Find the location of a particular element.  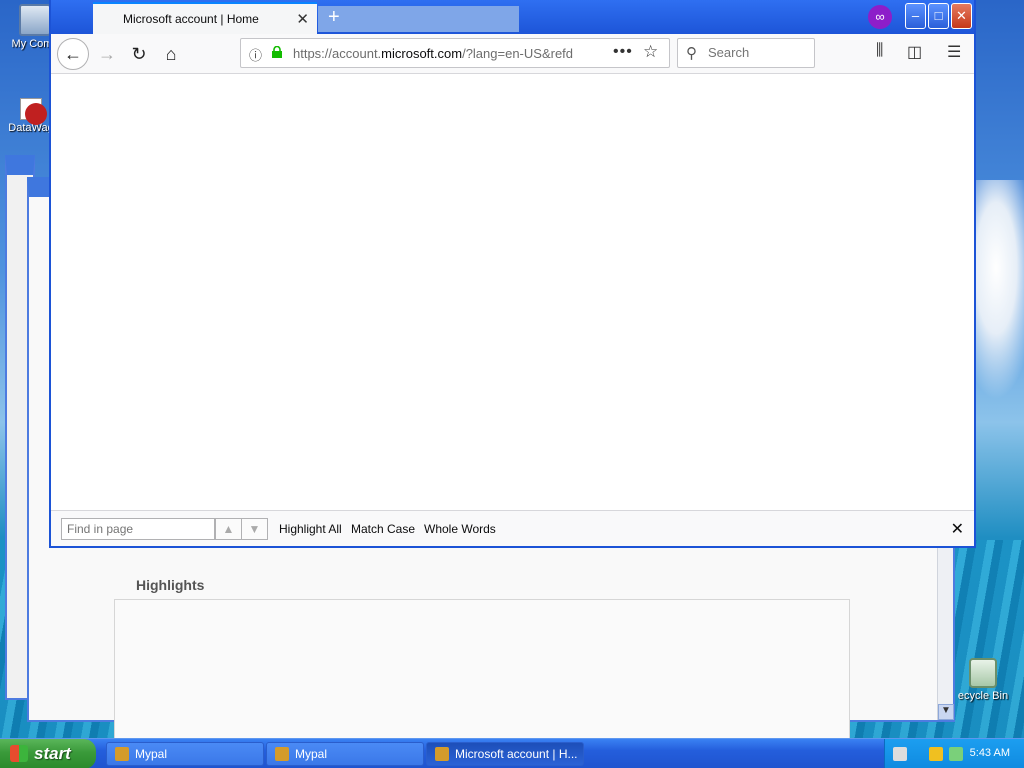

system-tray: 5:43 AM is located at coordinates (954, 753).